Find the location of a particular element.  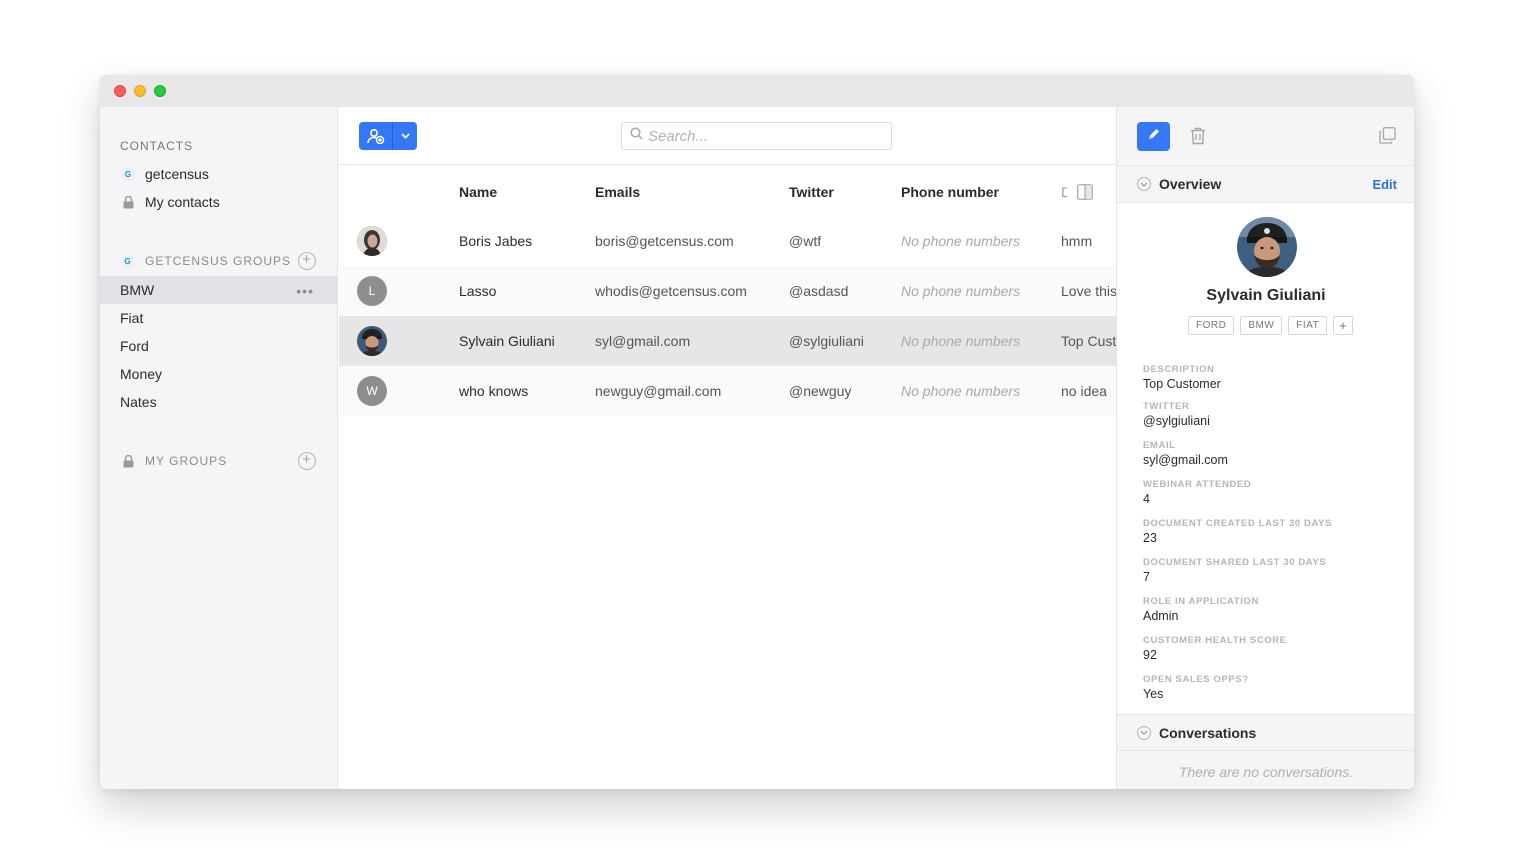

contact-twitter: @asdasd is located at coordinates (819, 291).